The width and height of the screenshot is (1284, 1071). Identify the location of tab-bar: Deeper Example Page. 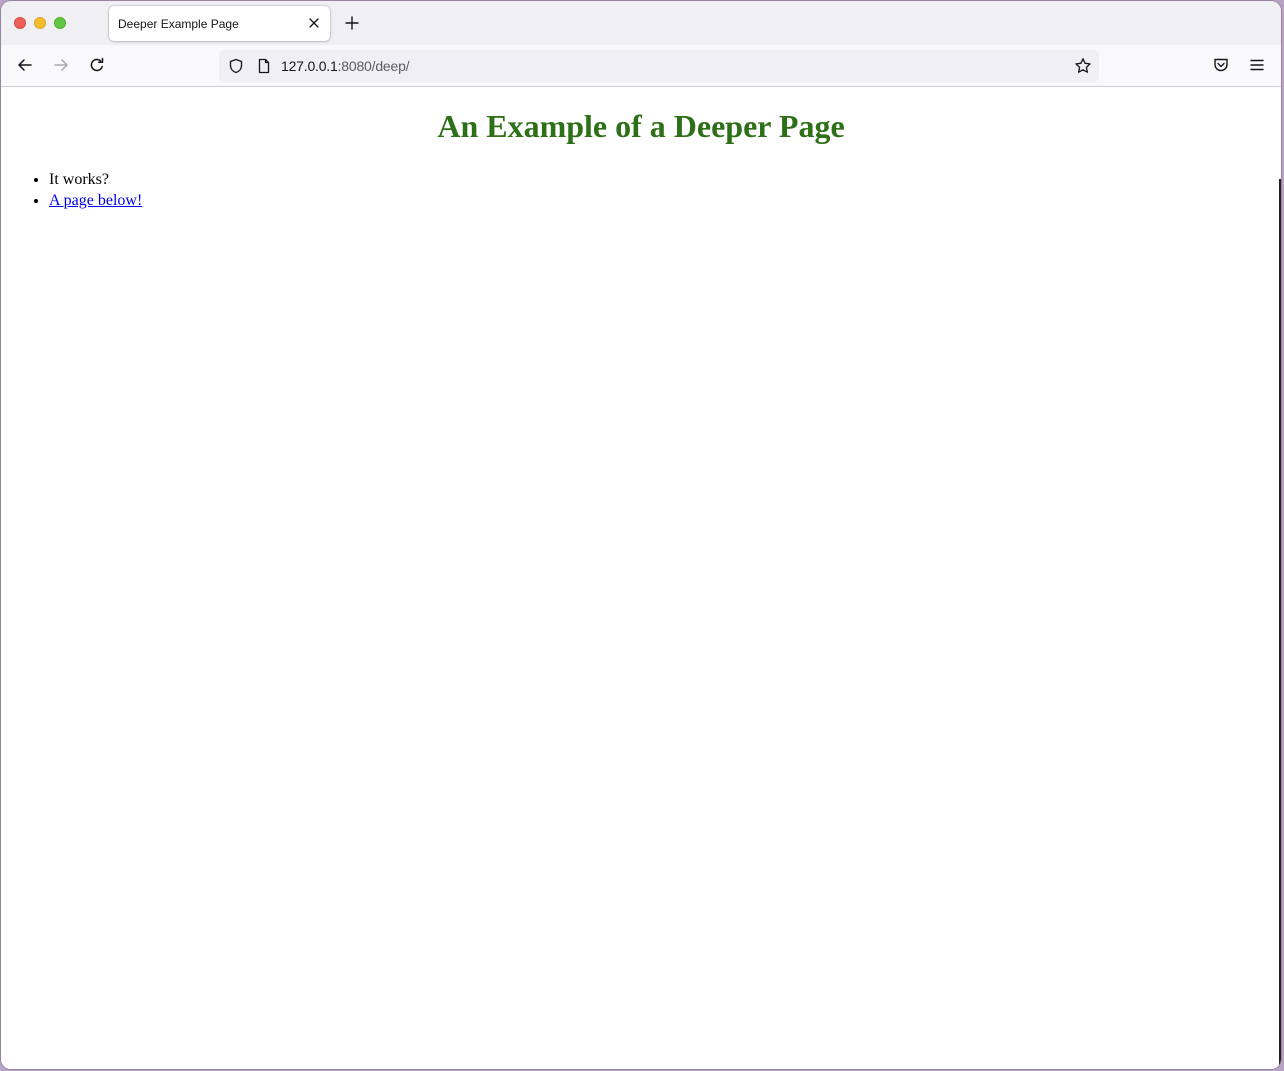
(641, 23).